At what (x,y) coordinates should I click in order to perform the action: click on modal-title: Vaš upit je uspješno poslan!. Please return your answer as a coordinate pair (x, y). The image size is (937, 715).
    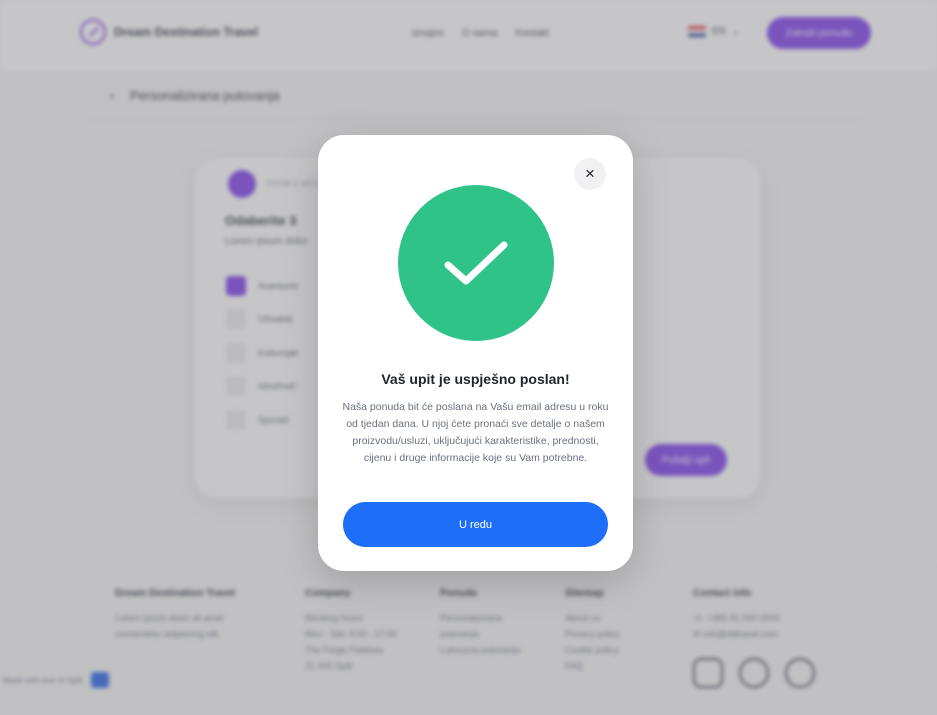
    Looking at the image, I should click on (475, 379).